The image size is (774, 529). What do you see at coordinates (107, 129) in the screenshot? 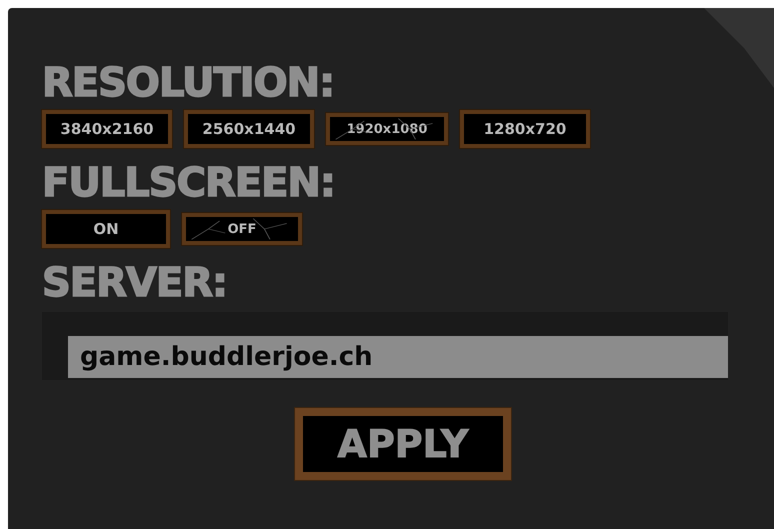
I see `option-button: 3840x2160` at bounding box center [107, 129].